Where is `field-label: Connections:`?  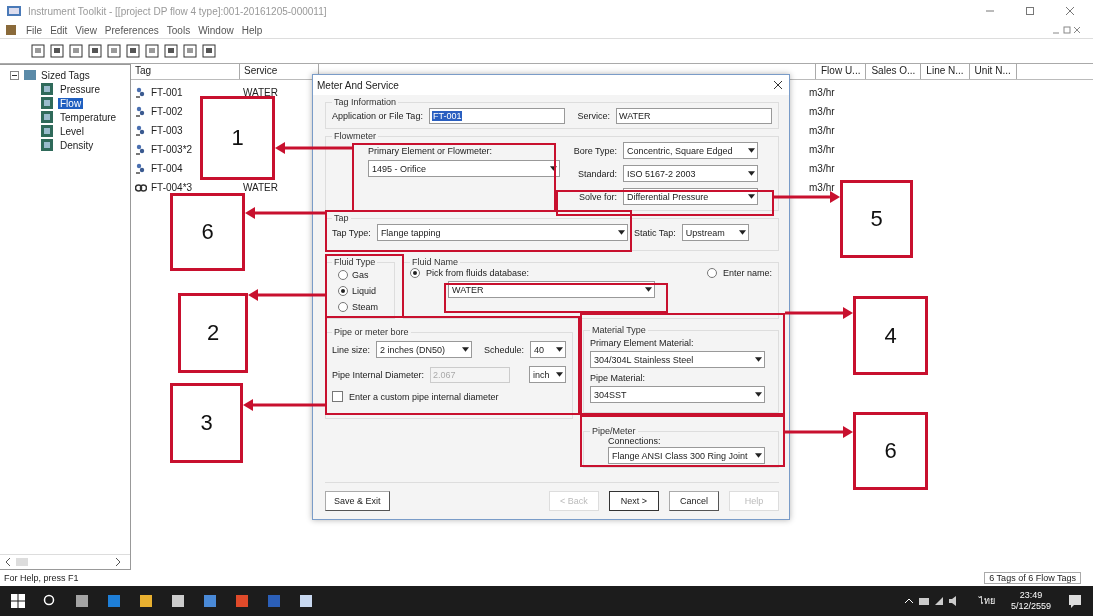 field-label: Connections: is located at coordinates (635, 441).